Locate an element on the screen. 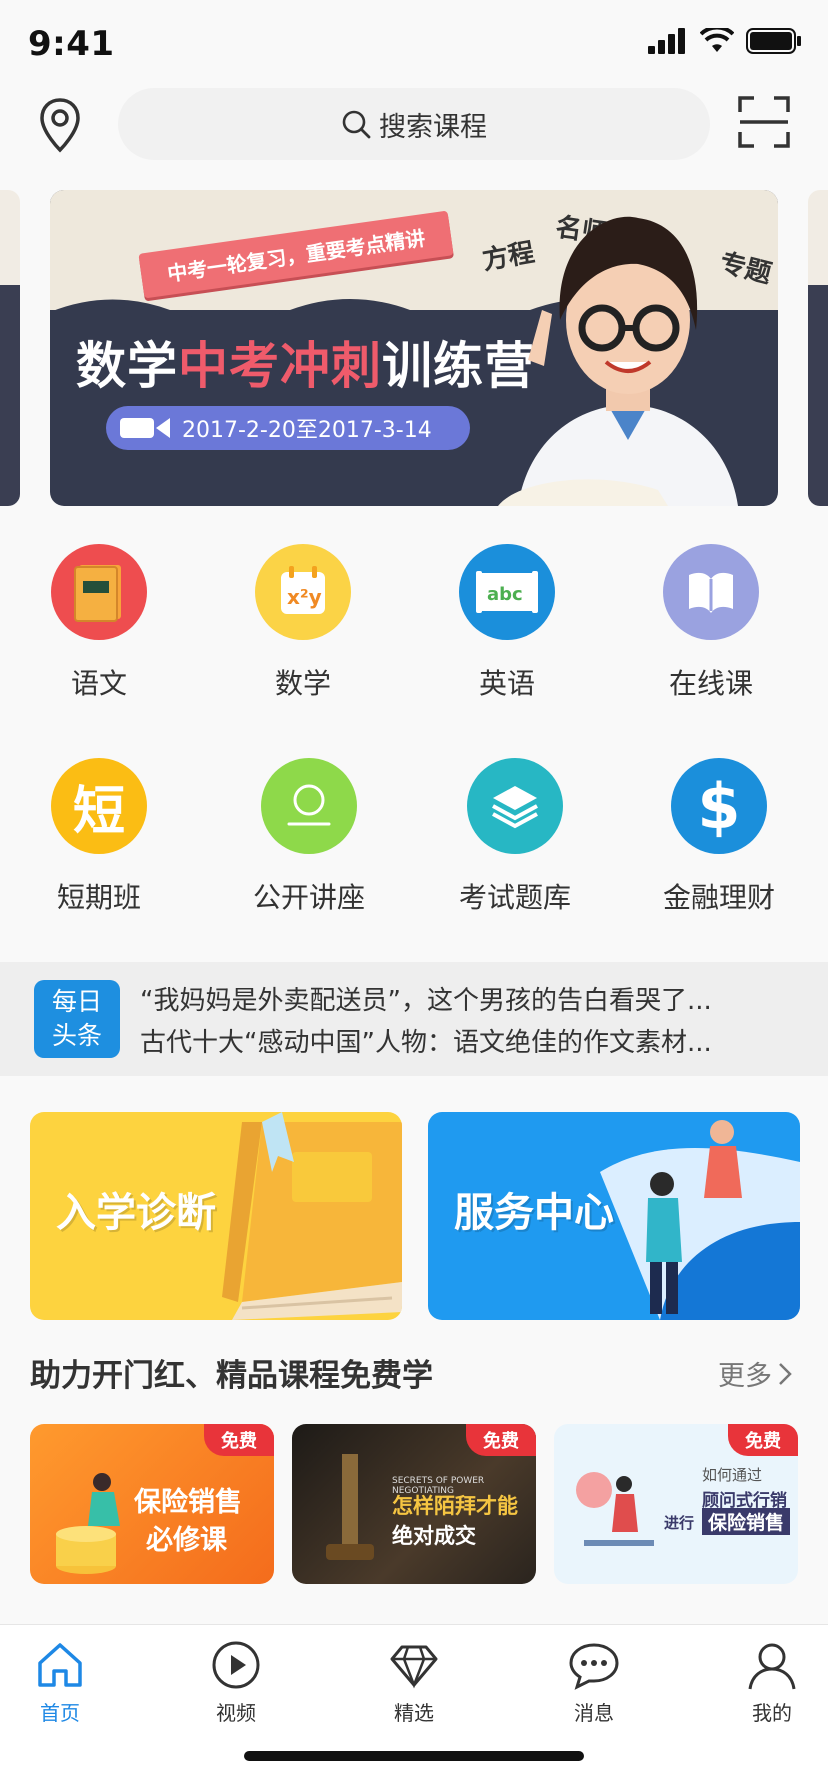  banner-title: 数学中考冲刺训练营 is located at coordinates (305, 362).